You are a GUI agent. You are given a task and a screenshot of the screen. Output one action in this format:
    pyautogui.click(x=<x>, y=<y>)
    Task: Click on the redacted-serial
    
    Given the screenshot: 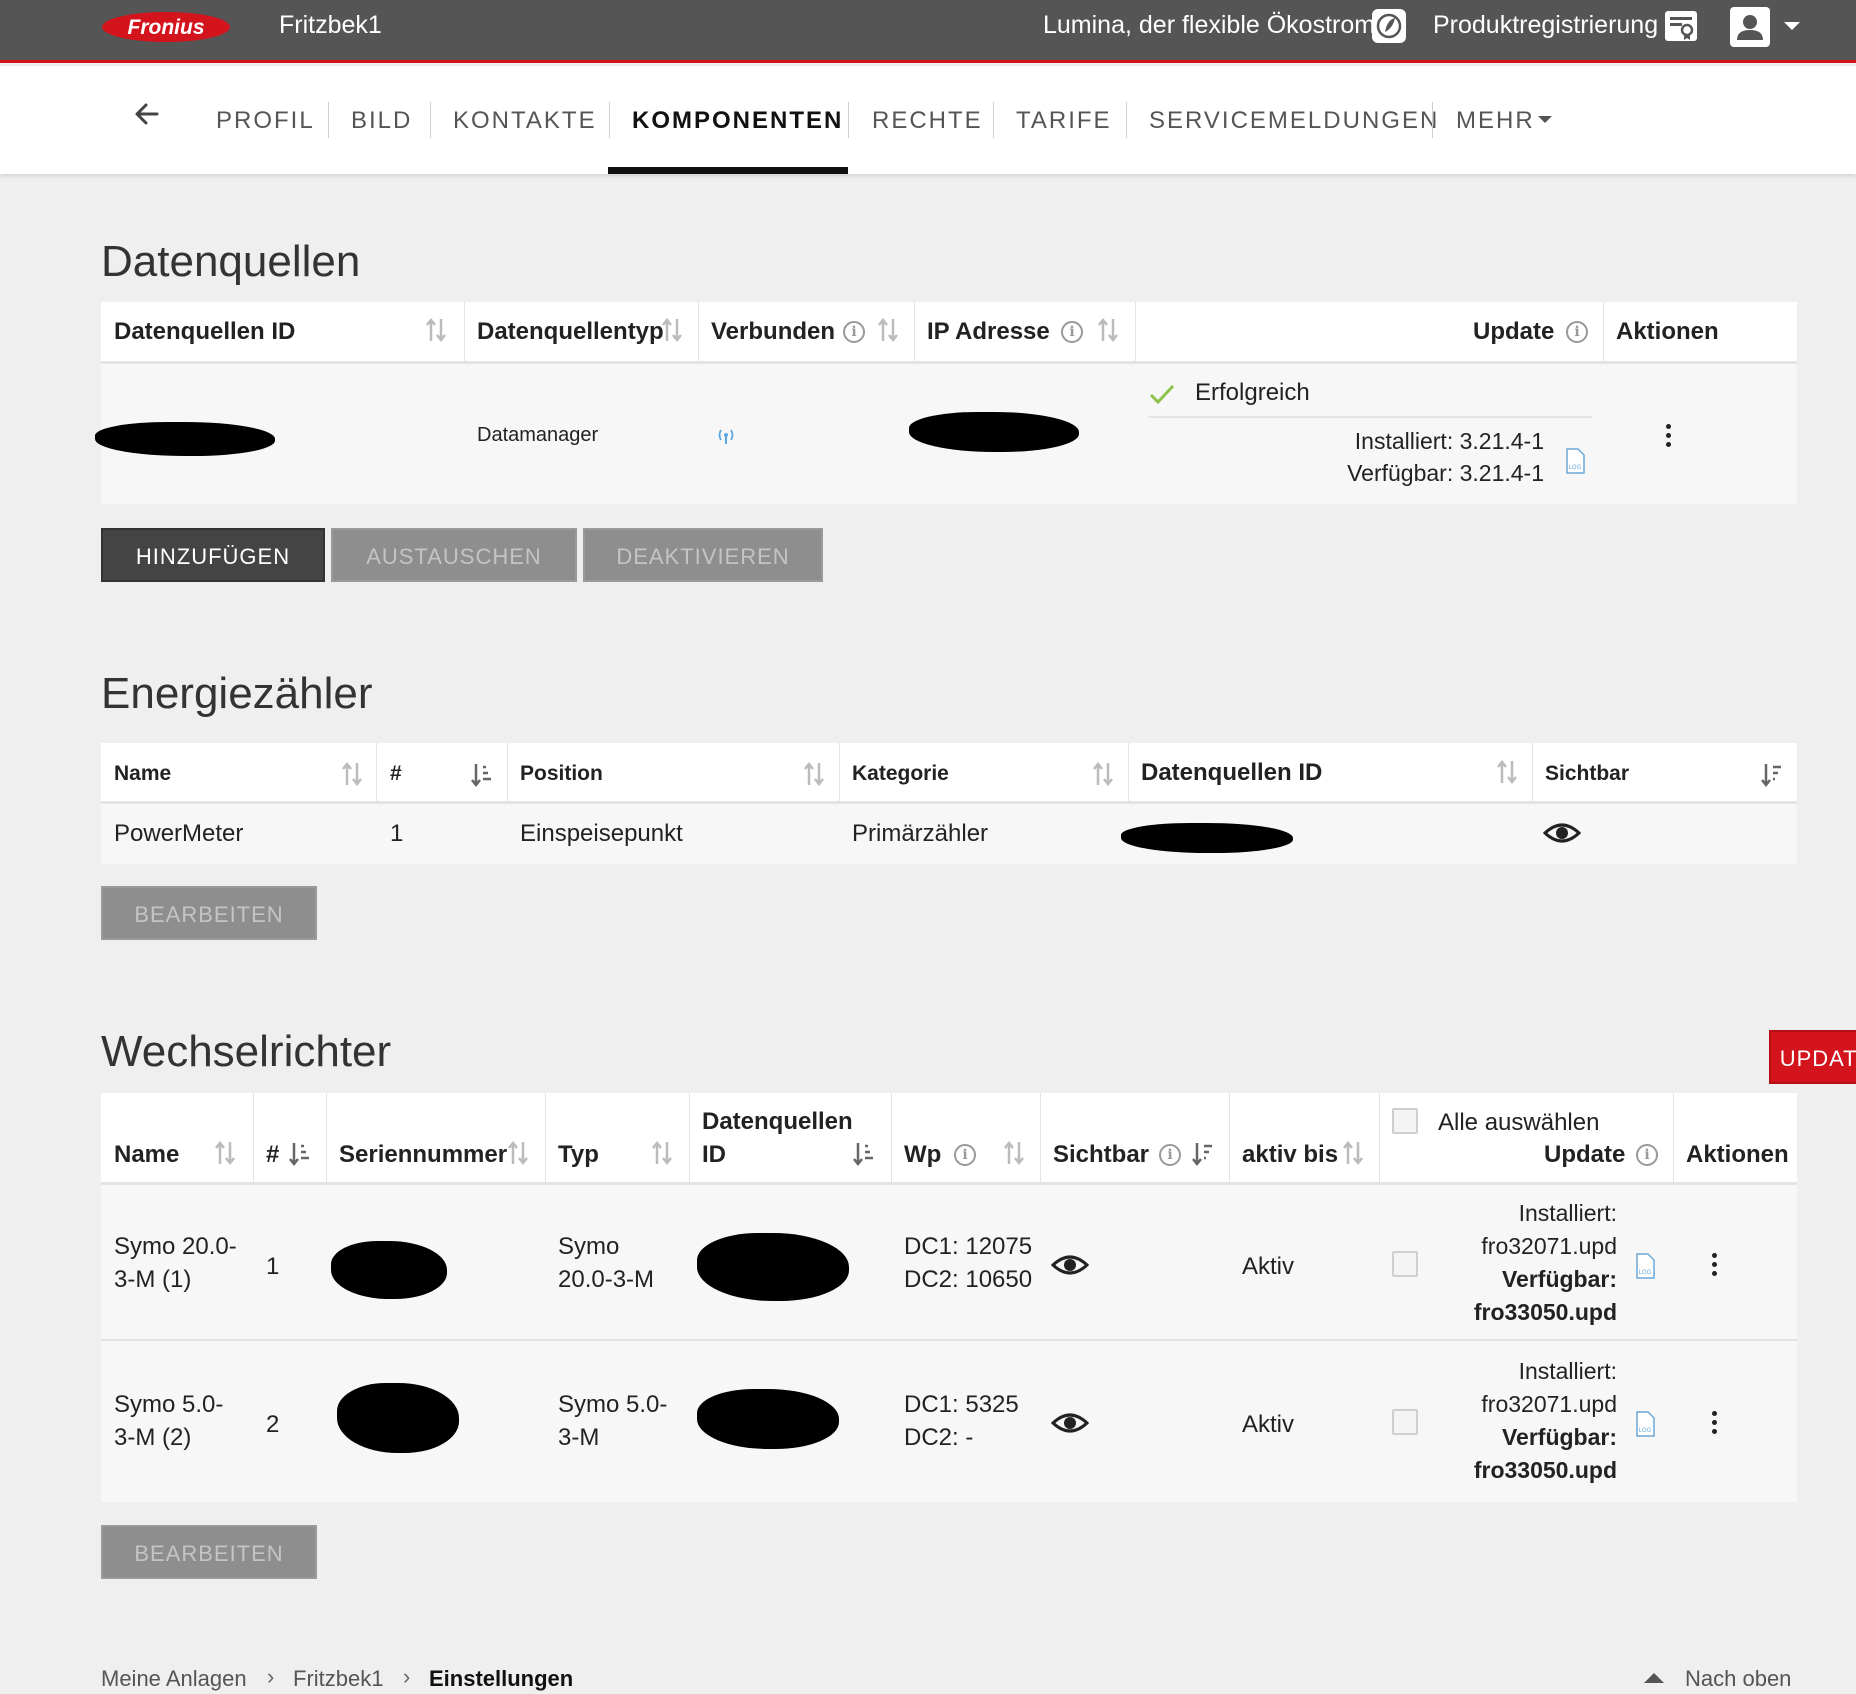 What is the action you would take?
    pyautogui.click(x=389, y=1270)
    